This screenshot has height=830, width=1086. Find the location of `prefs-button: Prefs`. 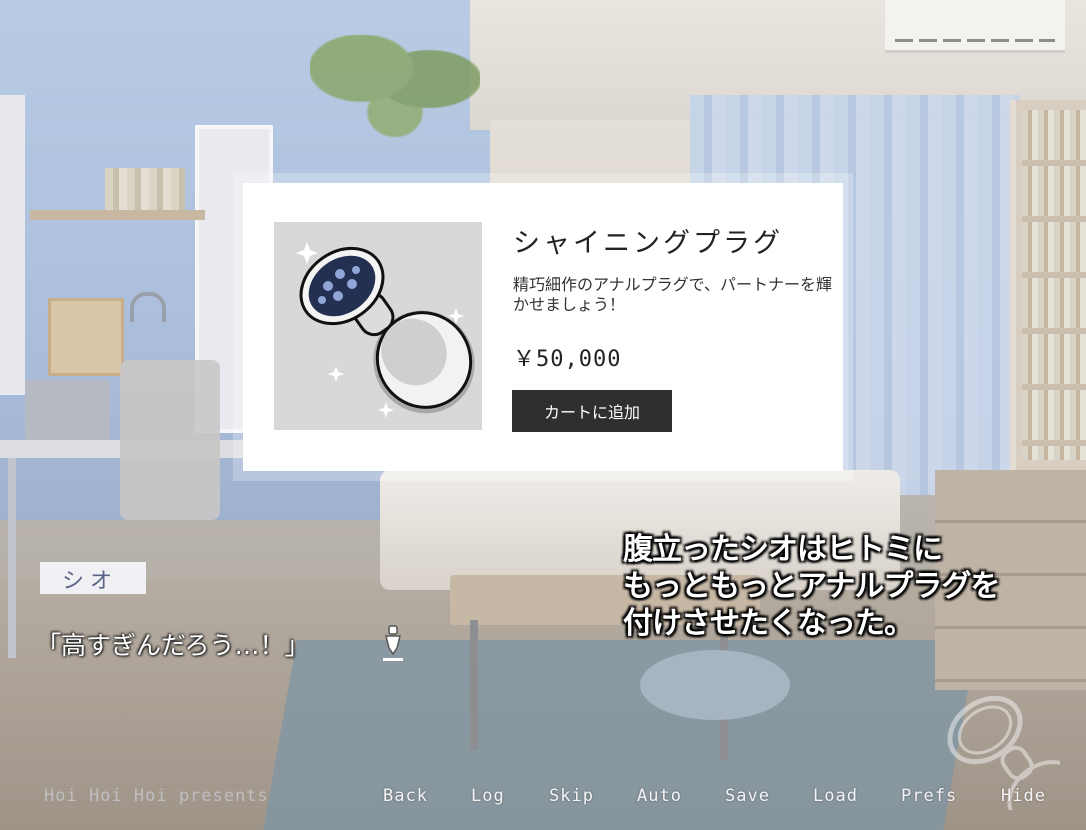

prefs-button: Prefs is located at coordinates (929, 796).